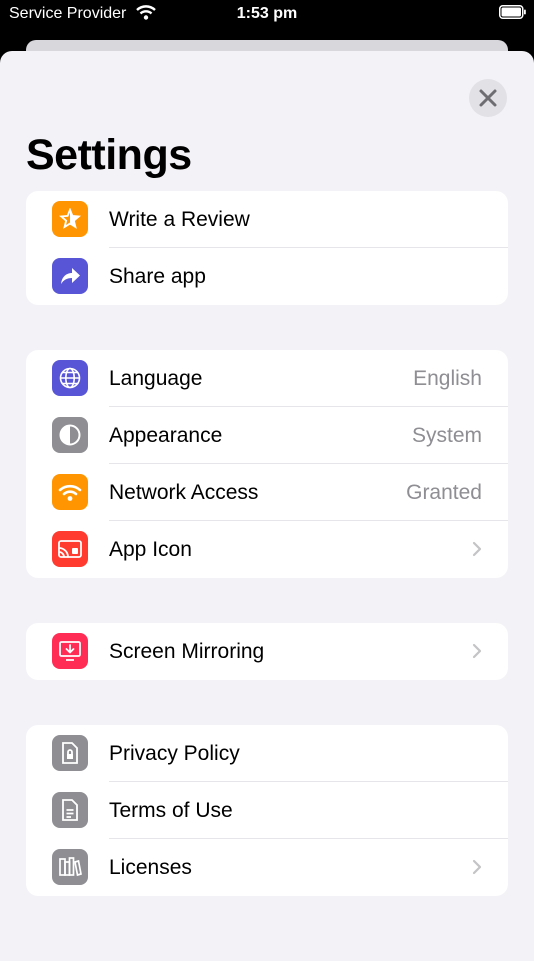 This screenshot has width=534, height=961. What do you see at coordinates (70, 651) in the screenshot?
I see `screen-mirroring-icon` at bounding box center [70, 651].